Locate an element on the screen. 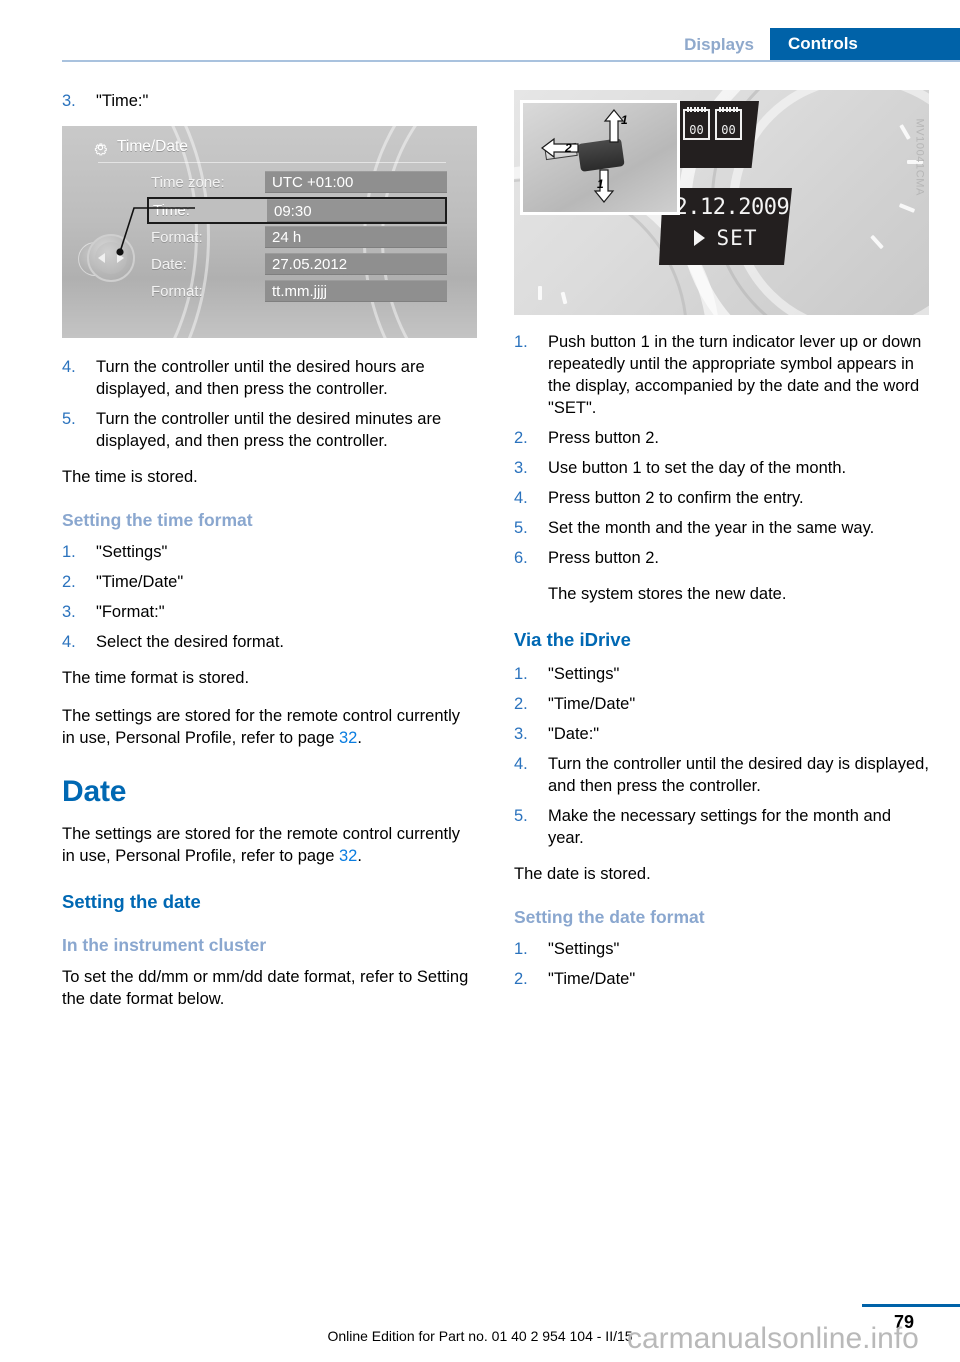 The width and height of the screenshot is (960, 1362). menu-row-date: Date: 27.05.2012 is located at coordinates (297, 264).